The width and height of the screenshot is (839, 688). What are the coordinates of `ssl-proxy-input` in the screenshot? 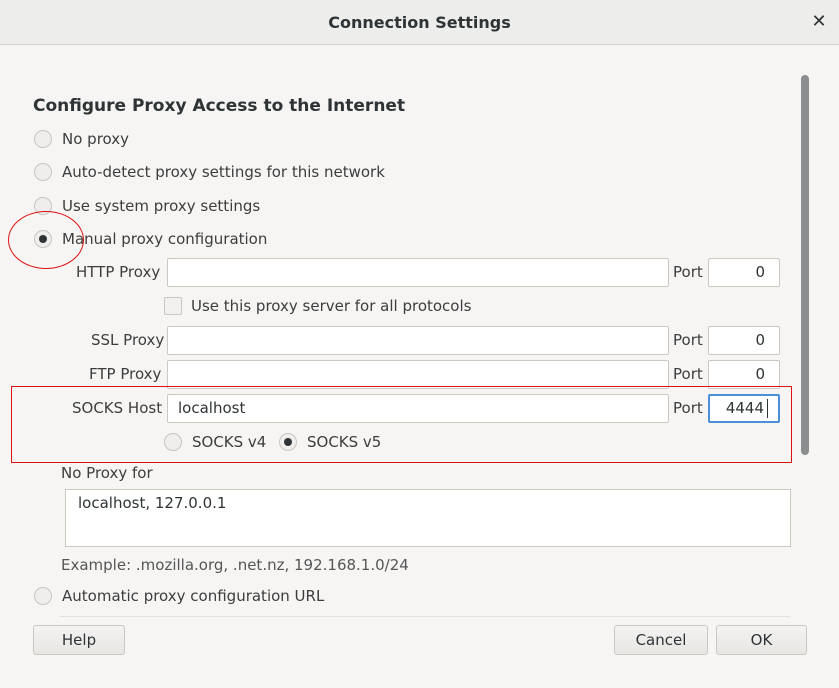 It's located at (418, 340).